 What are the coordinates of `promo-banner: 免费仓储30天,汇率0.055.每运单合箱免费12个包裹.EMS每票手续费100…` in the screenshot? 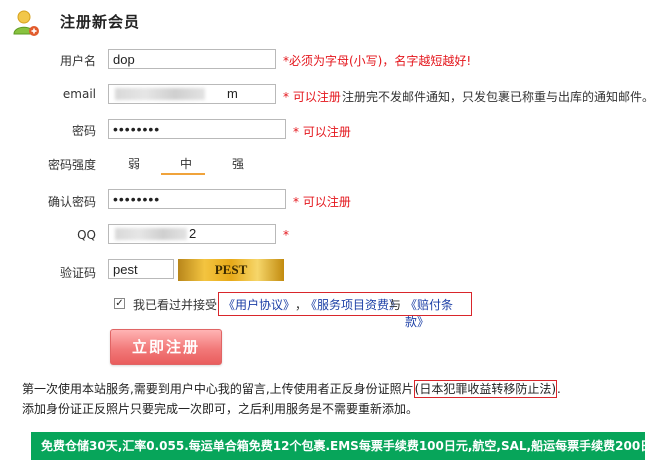 It's located at (338, 446).